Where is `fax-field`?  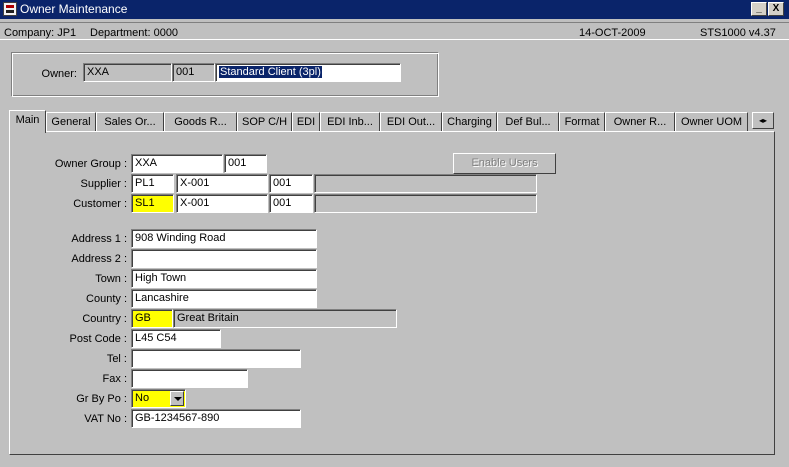
fax-field is located at coordinates (189, 378).